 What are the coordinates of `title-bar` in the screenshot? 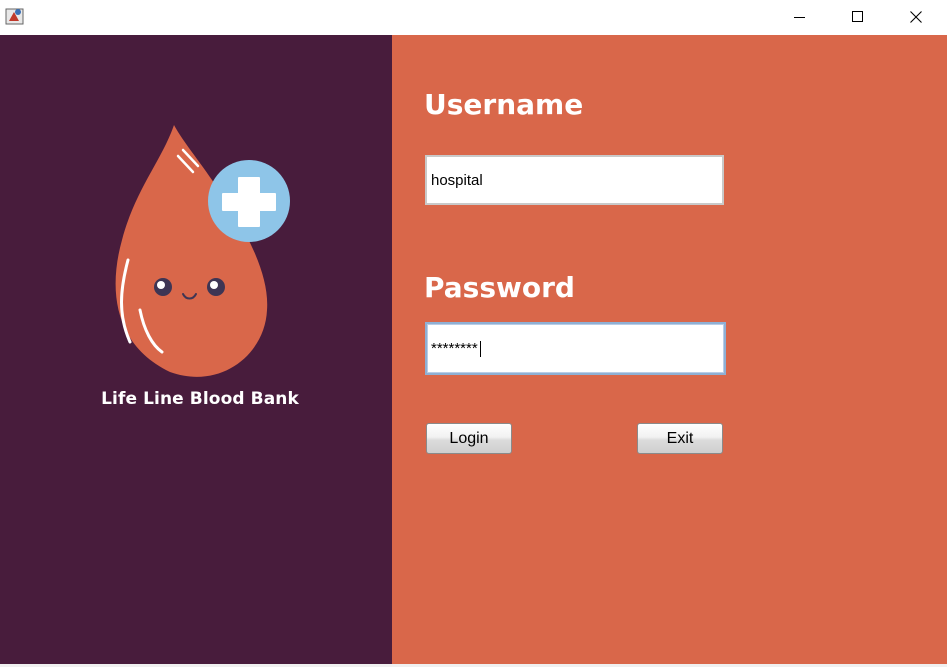 It's located at (473, 17).